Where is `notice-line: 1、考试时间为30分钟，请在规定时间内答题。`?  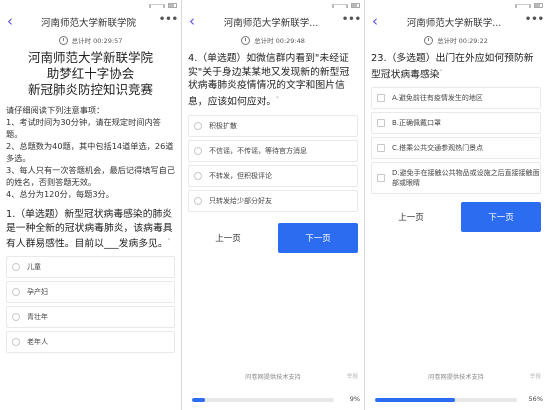 notice-line: 1、考试时间为30分钟，请在规定时间内答题。 is located at coordinates (83, 128).